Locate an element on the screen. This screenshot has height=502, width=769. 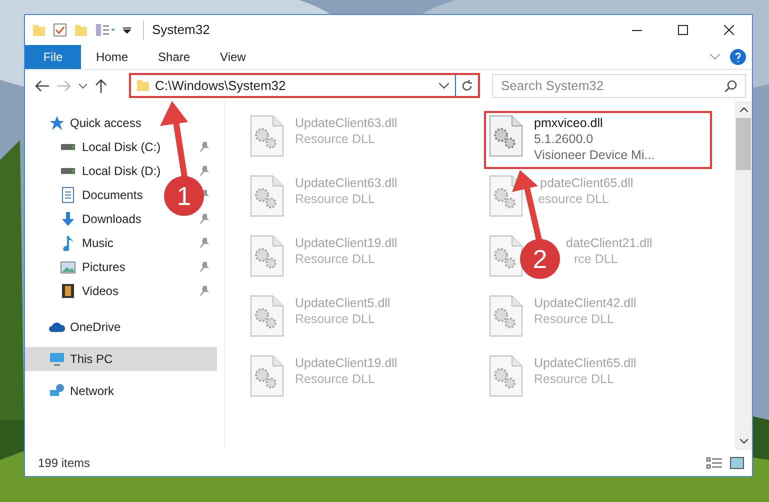
recent-caret-icon is located at coordinates (83, 85).